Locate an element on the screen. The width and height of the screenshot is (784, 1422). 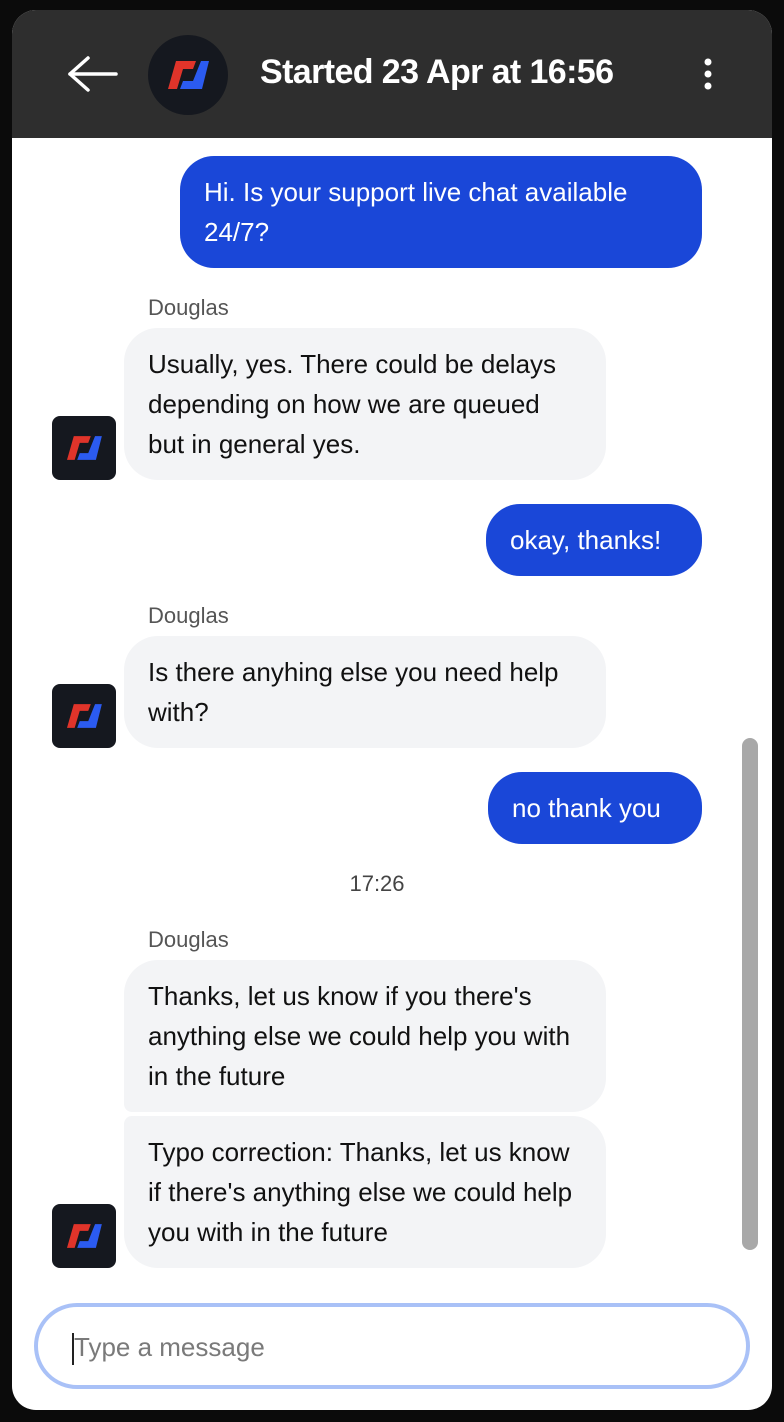
chat-header: Started 23 Apr at 16:56 is located at coordinates (392, 74).